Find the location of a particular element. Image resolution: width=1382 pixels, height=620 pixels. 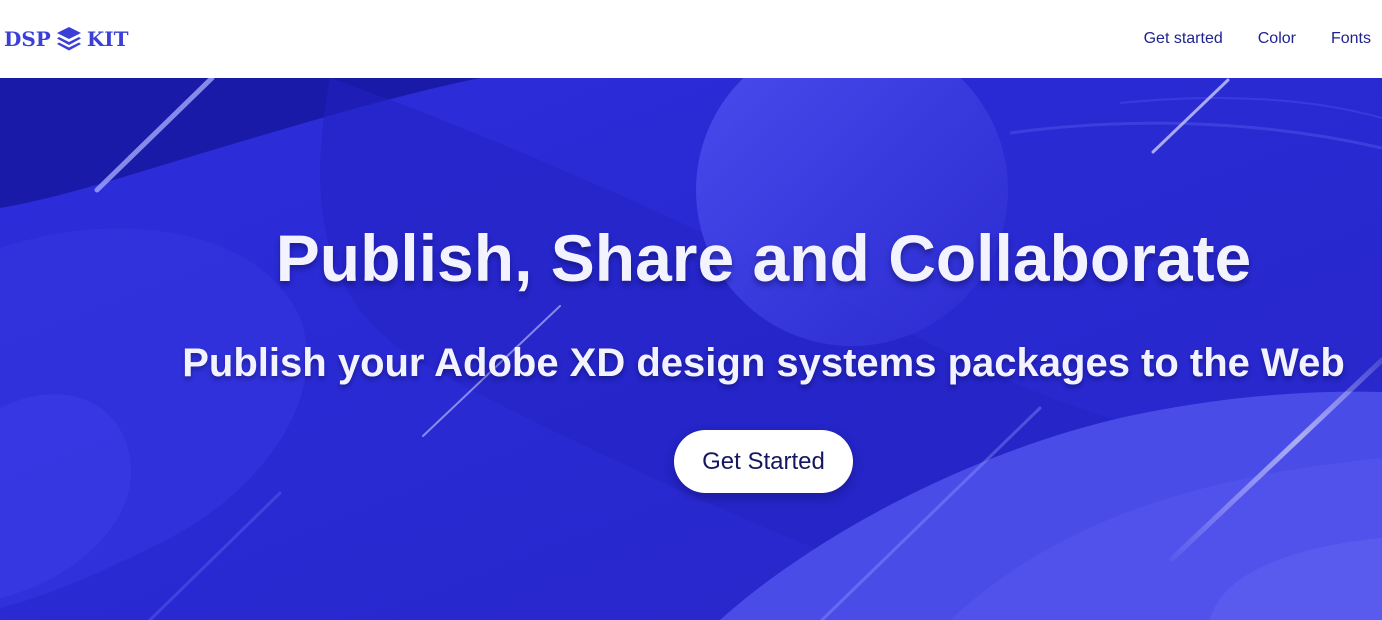

main-nav: Get started Color Fonts is located at coordinates (1240, 39).